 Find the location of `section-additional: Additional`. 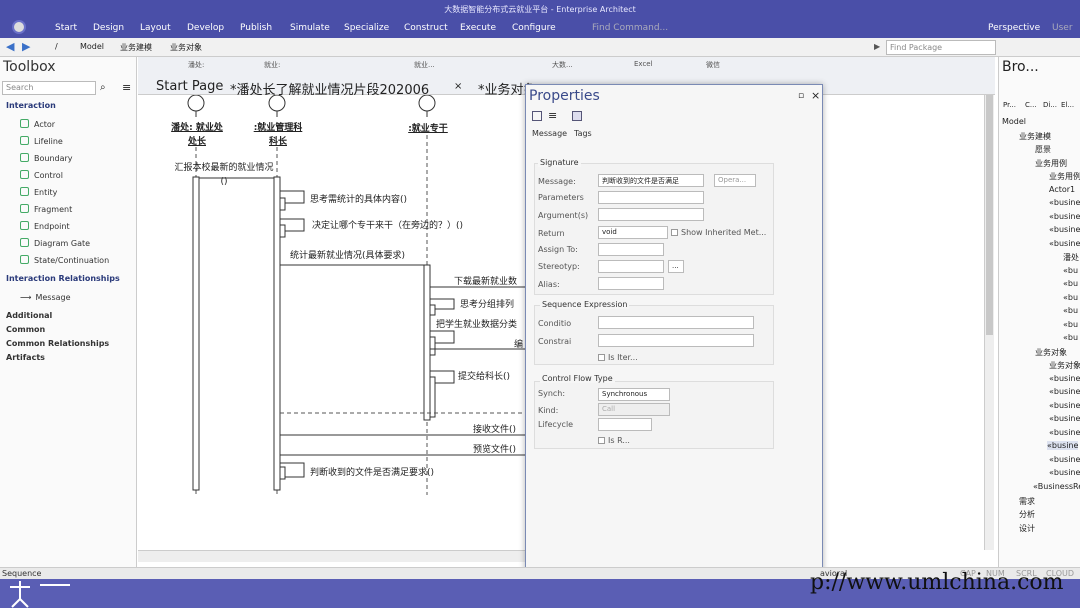

section-additional: Additional is located at coordinates (29, 315).